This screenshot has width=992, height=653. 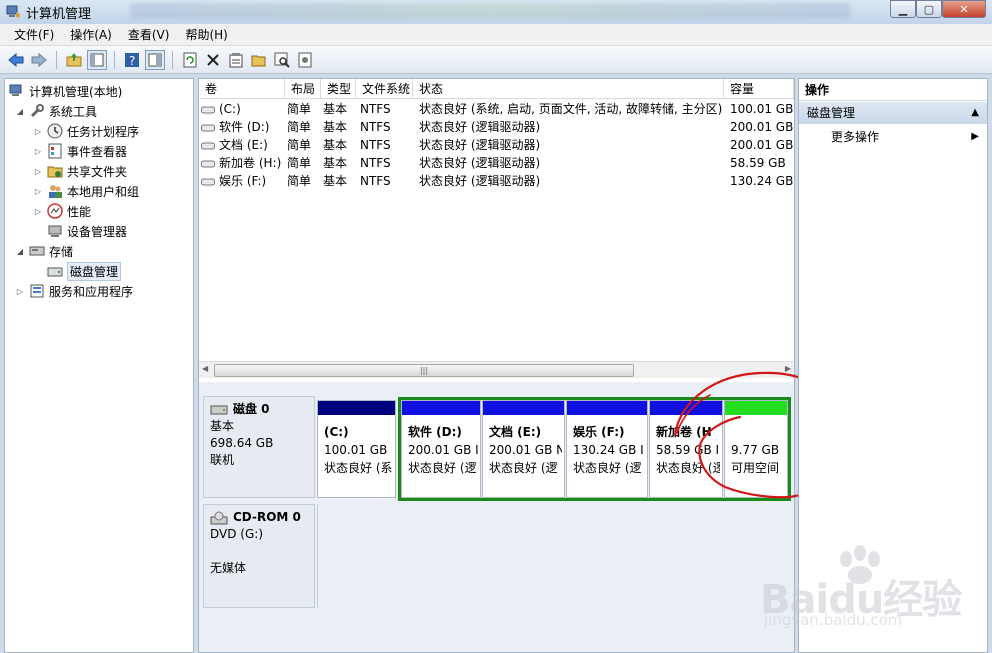 What do you see at coordinates (190, 60) in the screenshot?
I see `refresh-icon` at bounding box center [190, 60].